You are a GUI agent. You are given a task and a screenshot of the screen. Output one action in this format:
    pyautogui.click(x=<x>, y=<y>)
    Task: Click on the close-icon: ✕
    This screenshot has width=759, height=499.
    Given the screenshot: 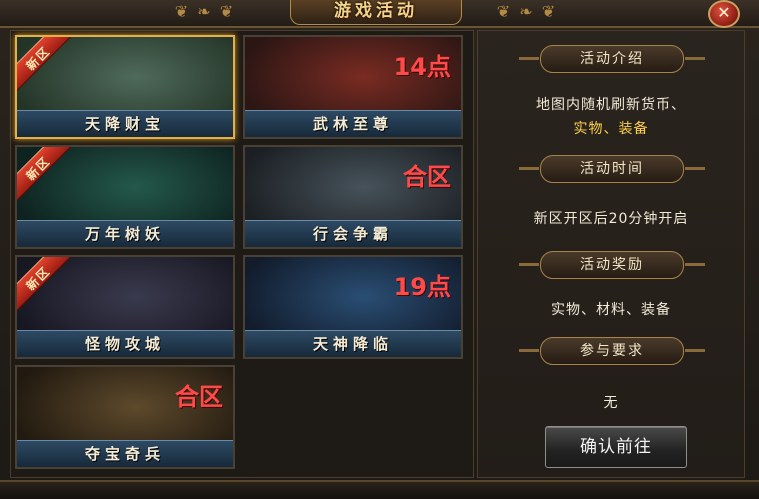 What is the action you would take?
    pyautogui.click(x=724, y=12)
    